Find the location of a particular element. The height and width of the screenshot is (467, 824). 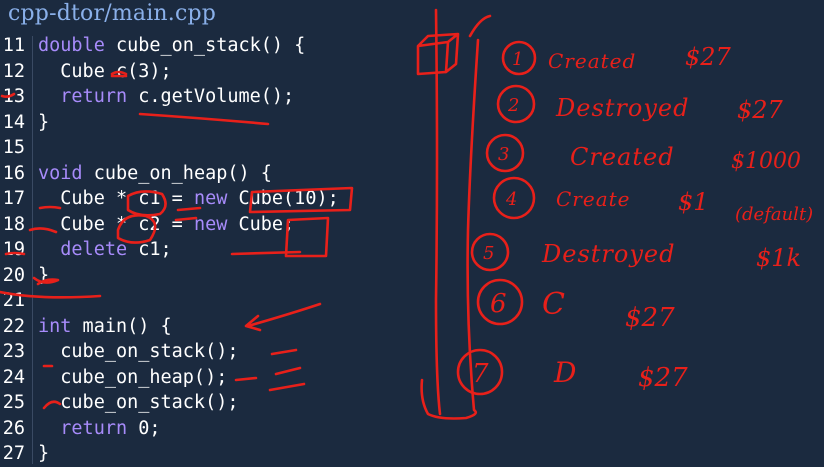

code-token: Cube c(3); is located at coordinates (105, 71).